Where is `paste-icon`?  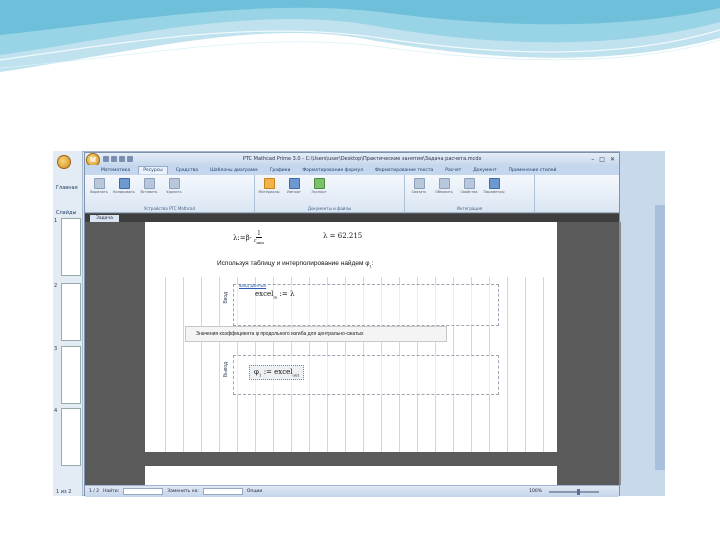
paste-icon is located at coordinates (149, 183).